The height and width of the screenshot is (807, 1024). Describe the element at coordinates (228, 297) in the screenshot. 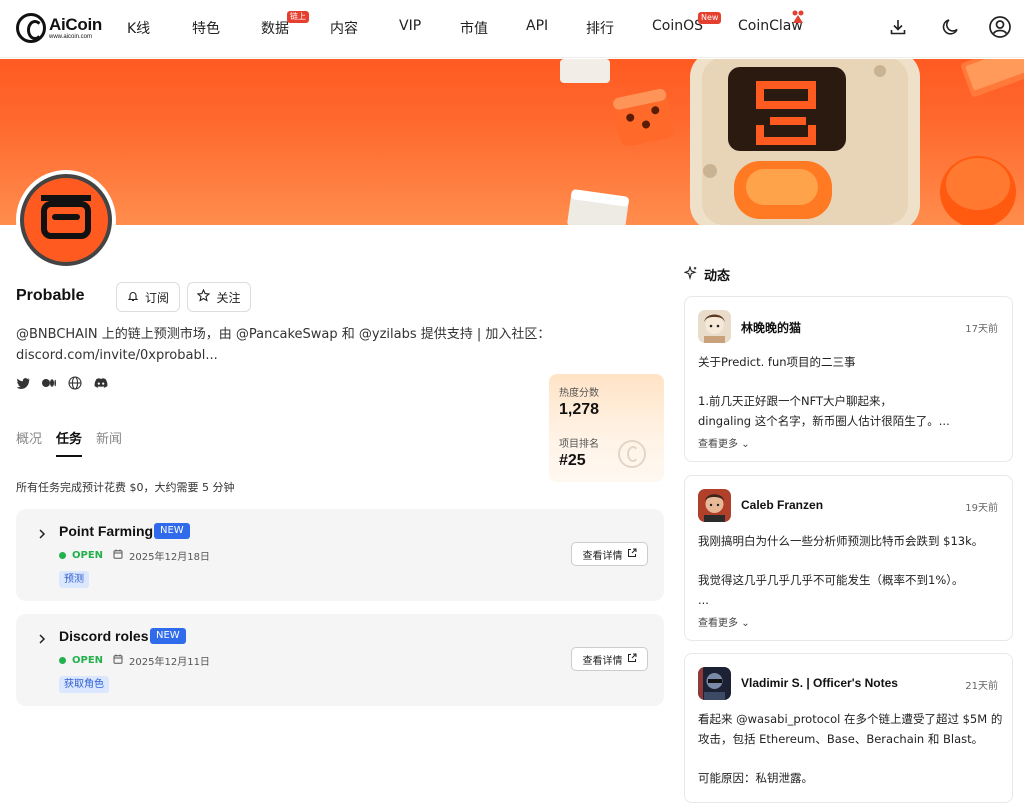

I see `follow-label: 关注` at that location.